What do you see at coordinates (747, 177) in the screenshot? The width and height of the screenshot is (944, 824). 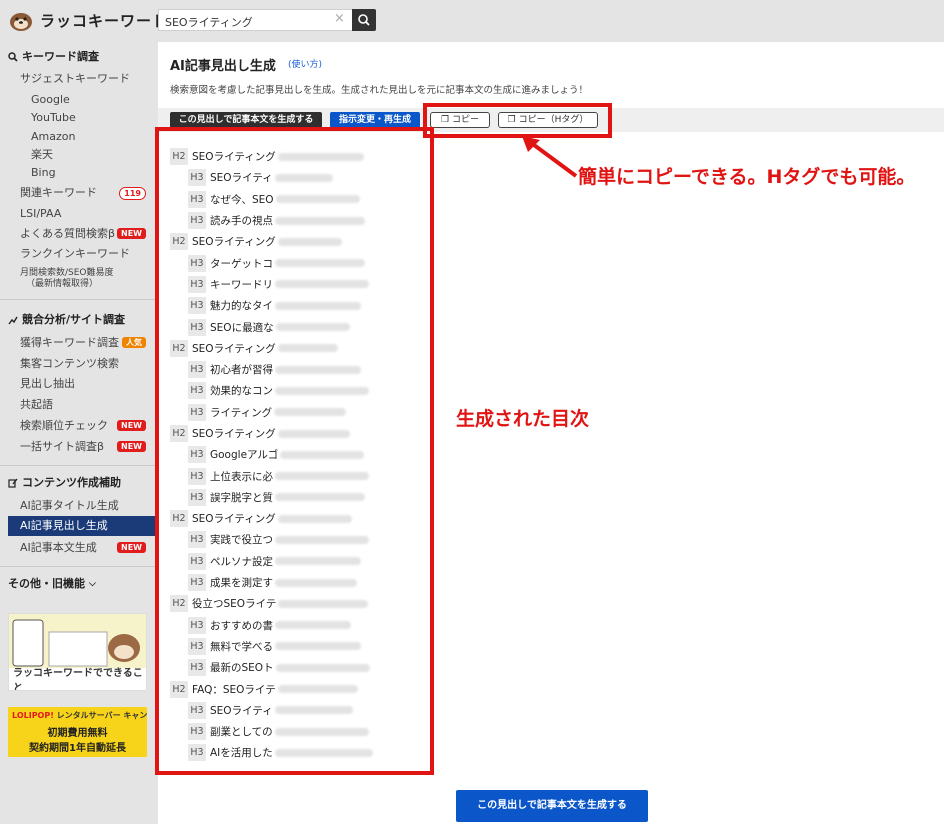 I see `copy-annotation: 簡単にコピーできる。Hタグでも可能。` at bounding box center [747, 177].